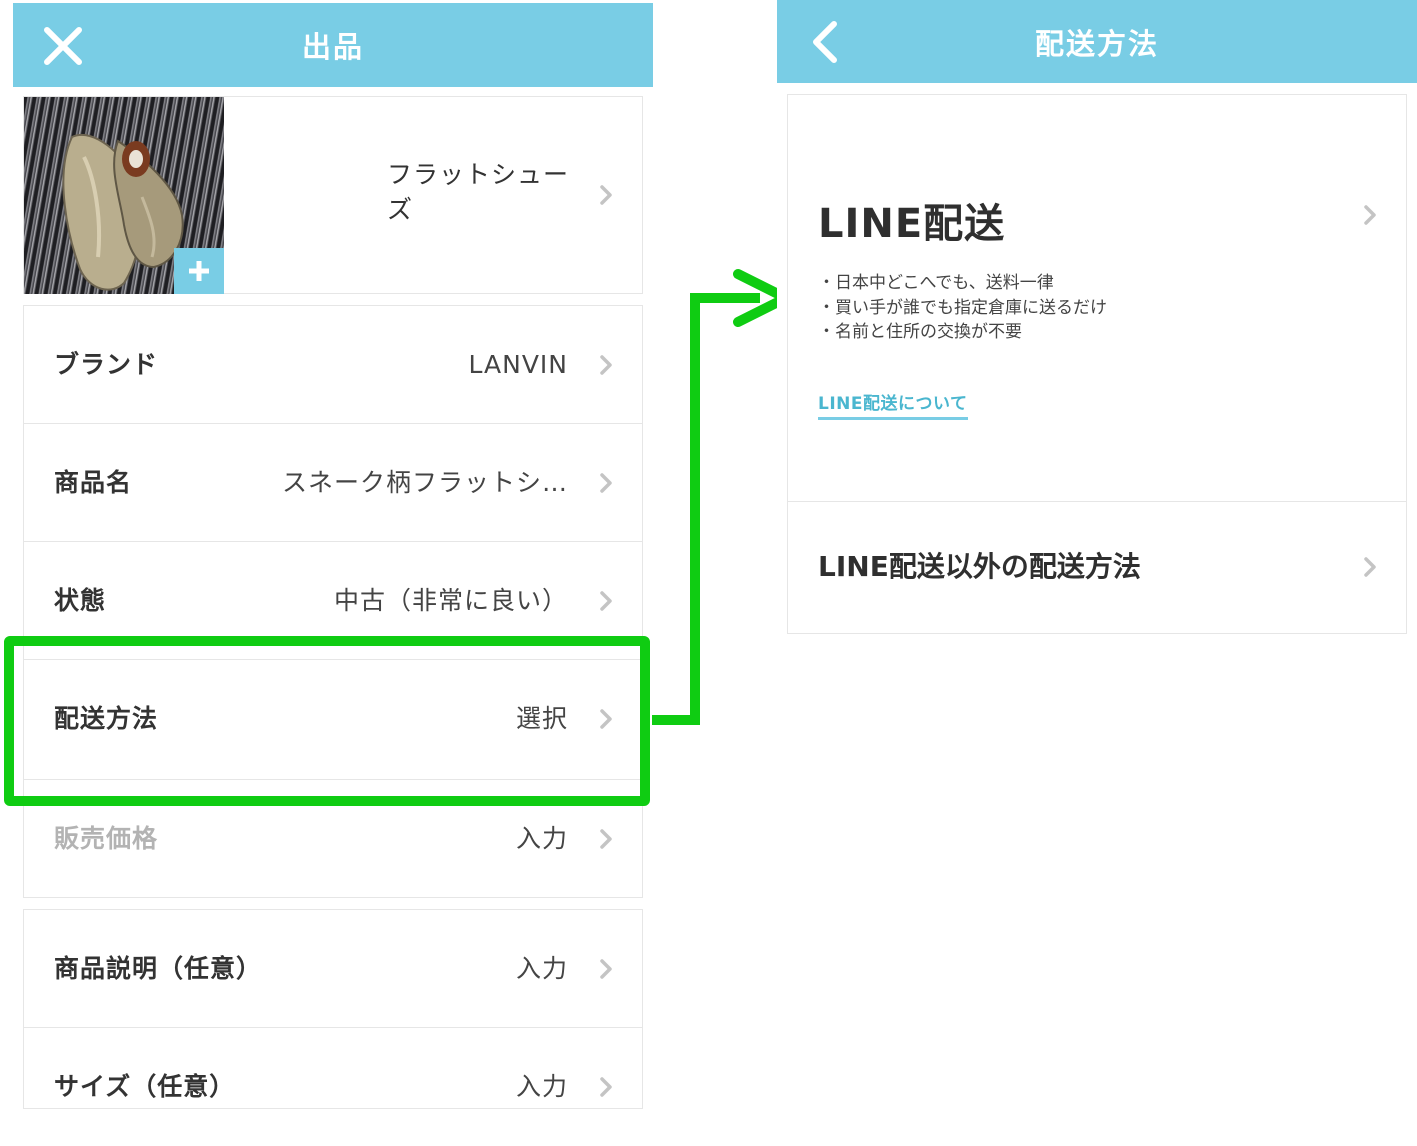 The width and height of the screenshot is (1417, 1146). I want to click on row-label: 販売価格, so click(106, 838).